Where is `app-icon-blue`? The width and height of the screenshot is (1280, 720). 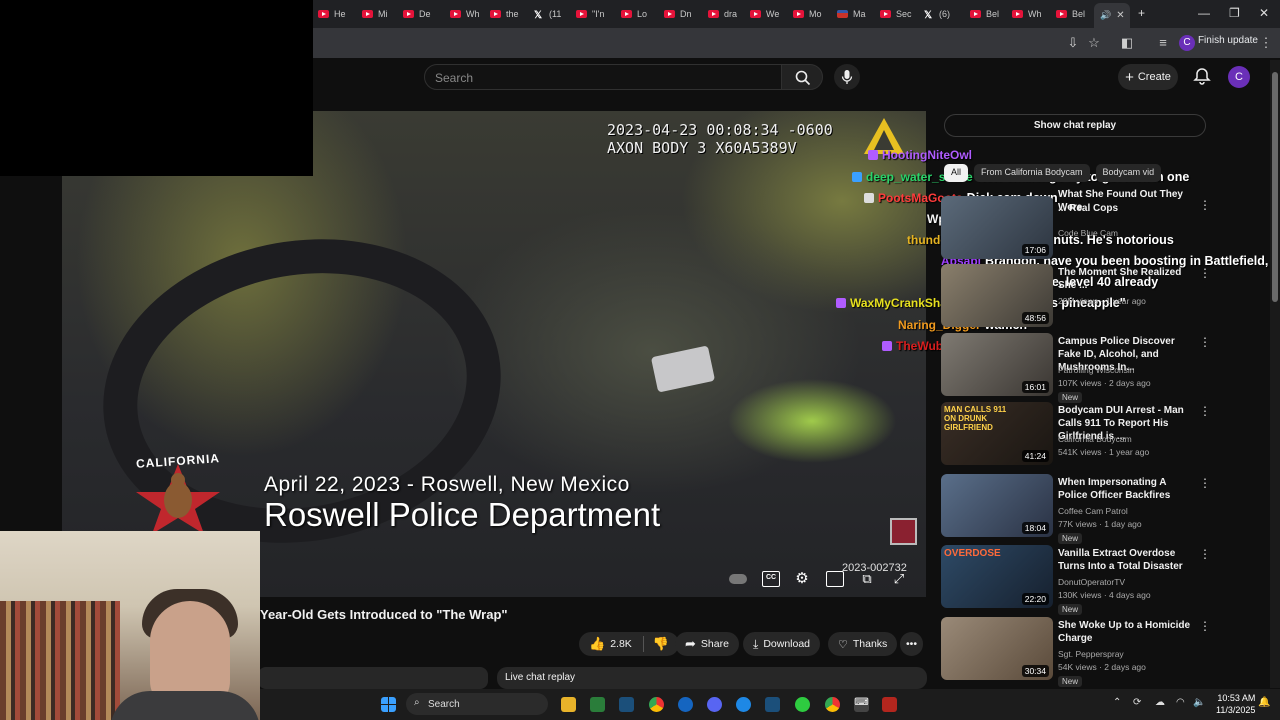 app-icon-blue is located at coordinates (685, 704).